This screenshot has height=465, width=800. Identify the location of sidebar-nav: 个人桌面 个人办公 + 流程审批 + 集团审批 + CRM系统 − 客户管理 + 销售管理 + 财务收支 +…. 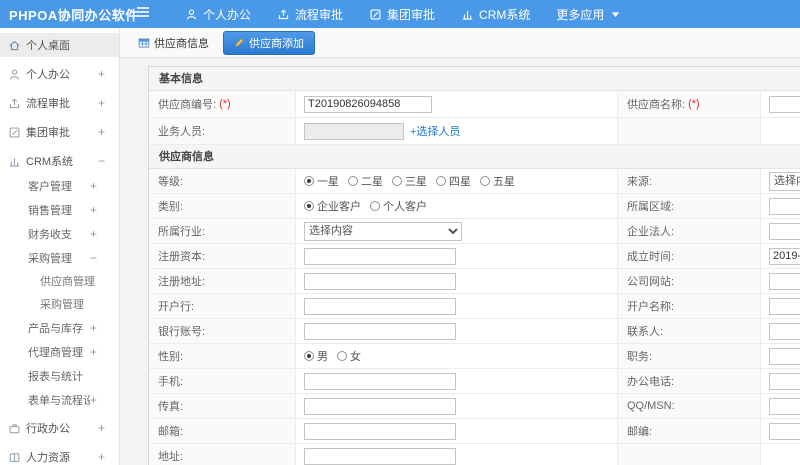
(60, 246).